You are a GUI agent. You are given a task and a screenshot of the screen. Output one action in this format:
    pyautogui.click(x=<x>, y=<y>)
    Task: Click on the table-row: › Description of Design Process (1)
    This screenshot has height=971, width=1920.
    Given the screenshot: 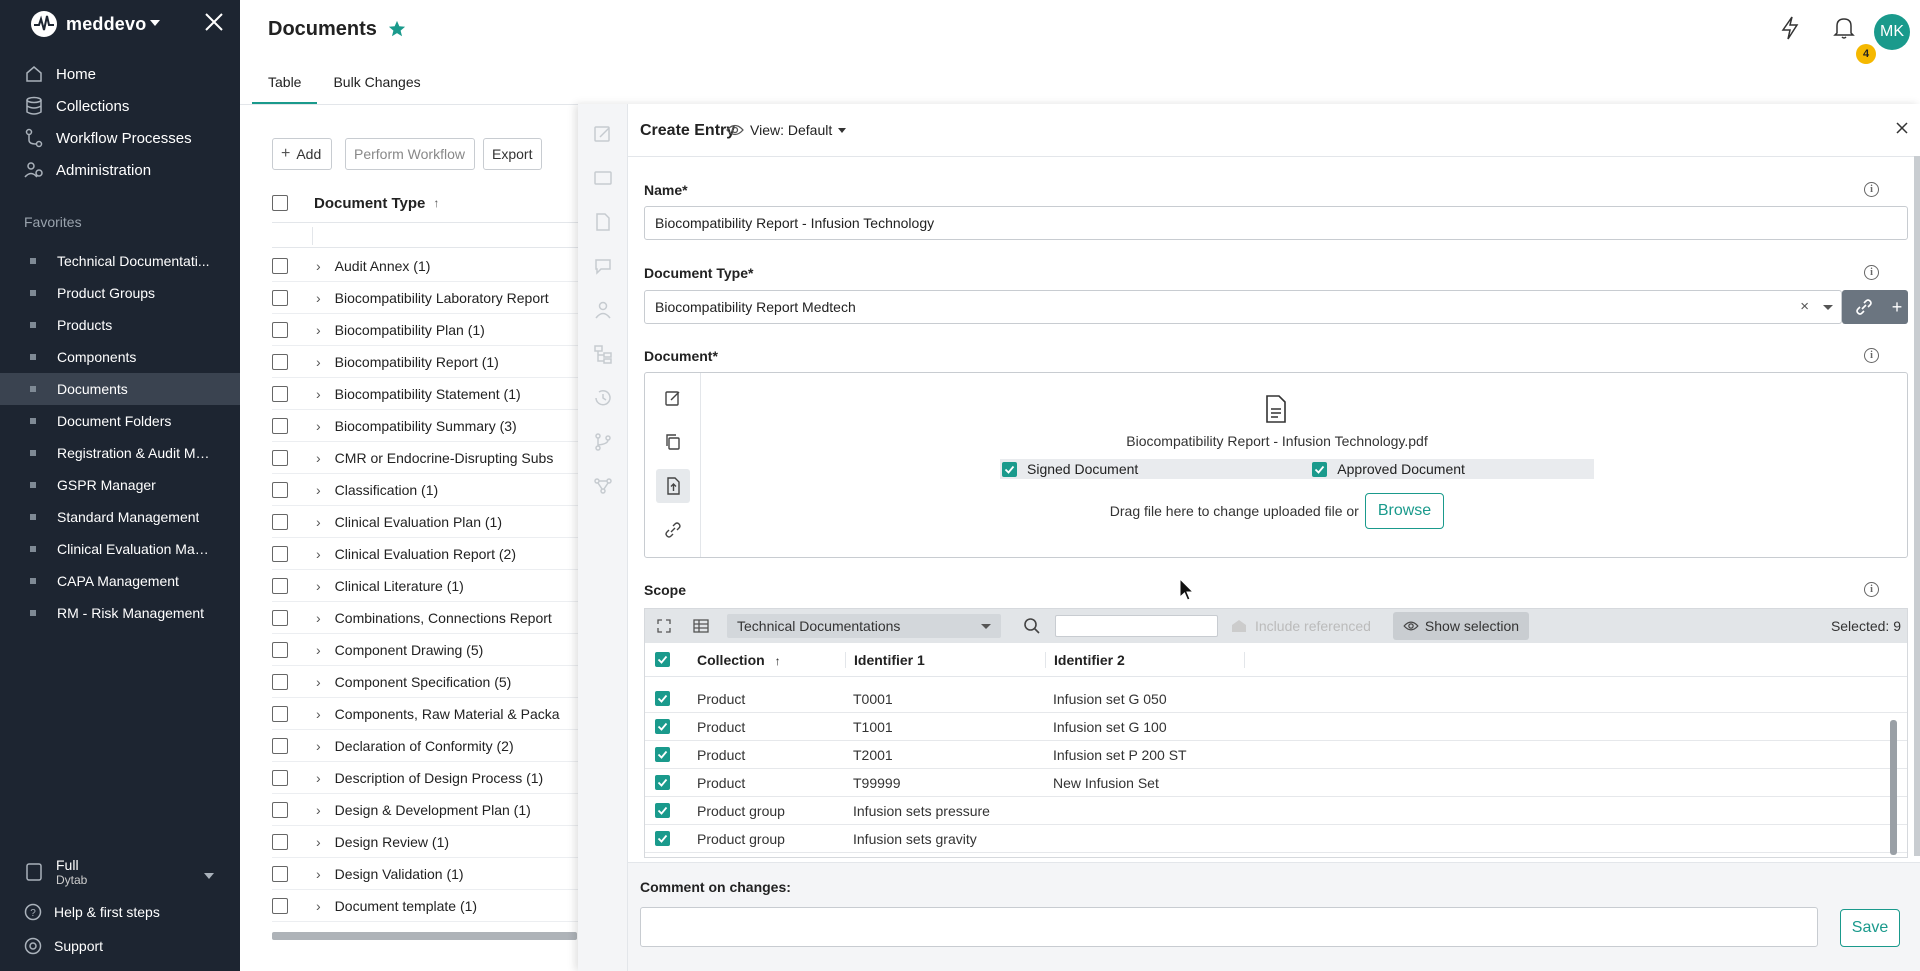 What is the action you would take?
    pyautogui.click(x=447, y=778)
    